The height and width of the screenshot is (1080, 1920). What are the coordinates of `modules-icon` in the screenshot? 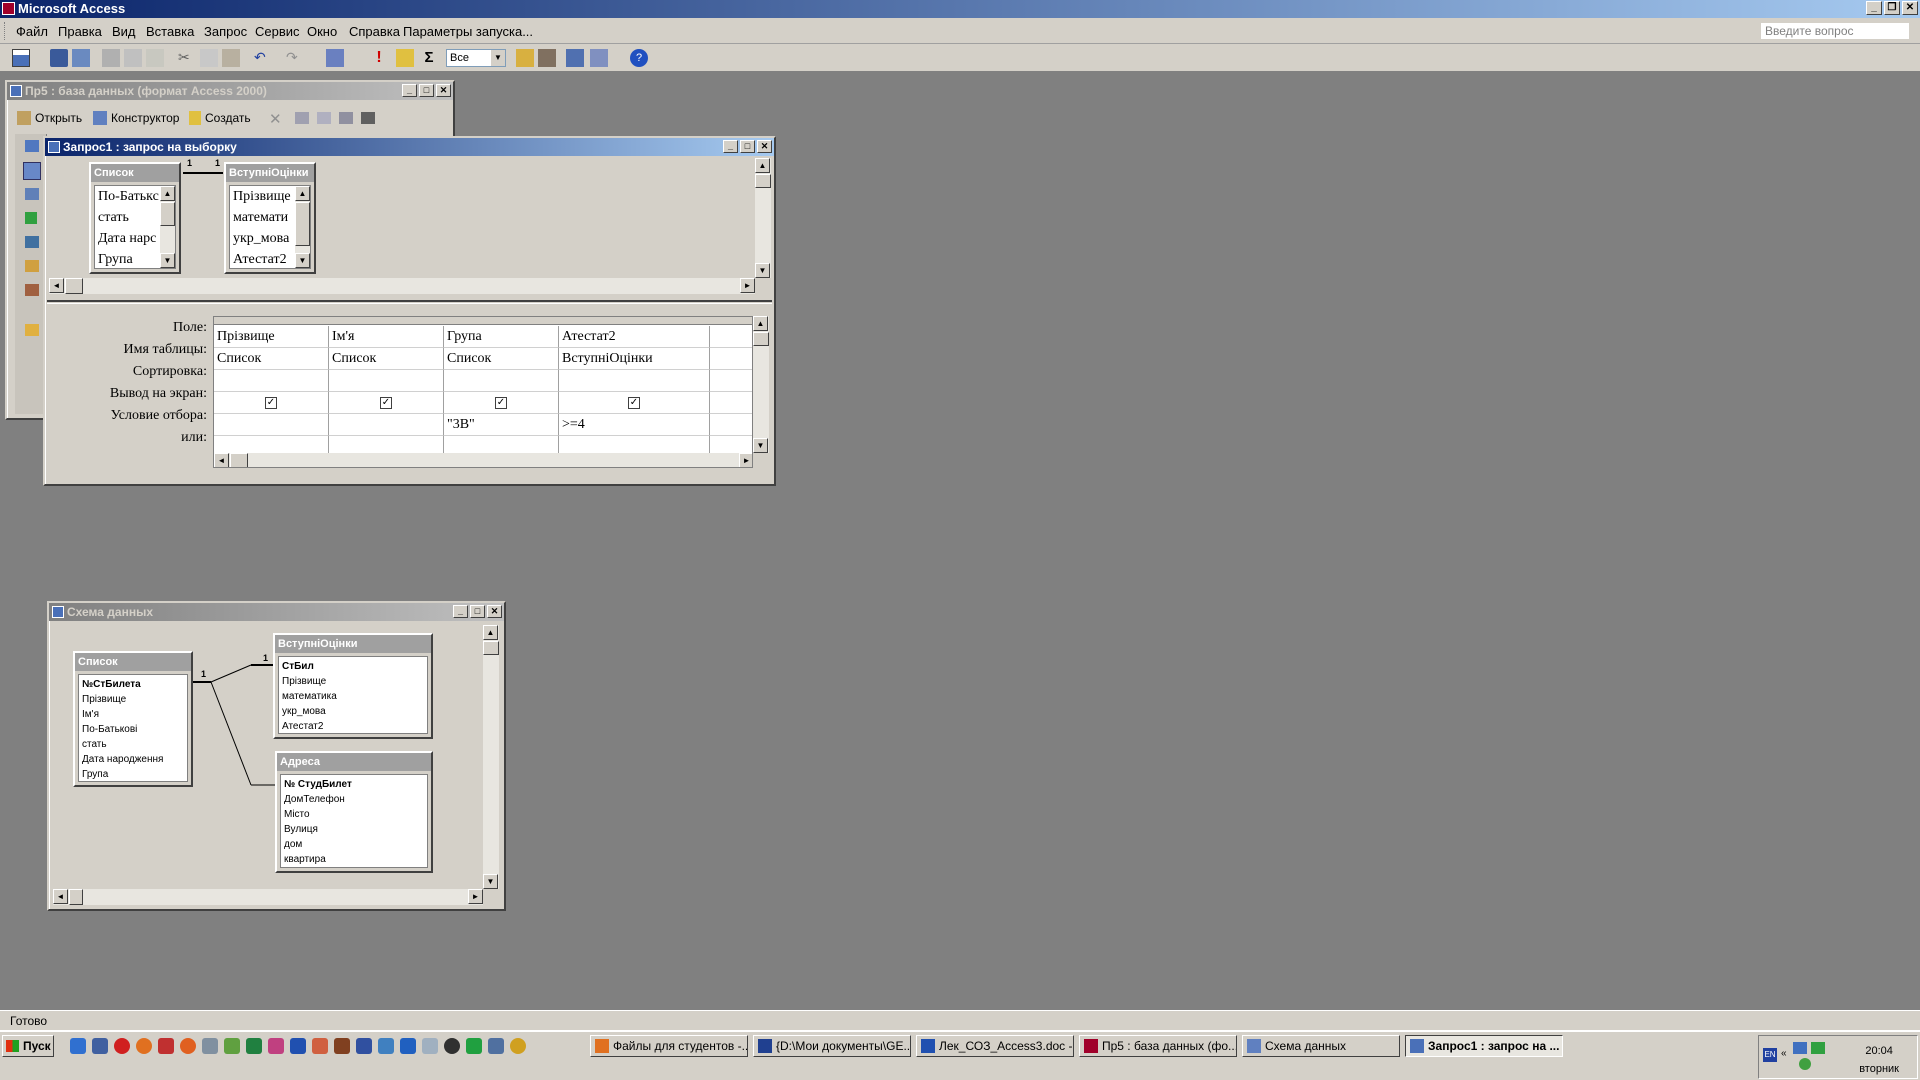 It's located at (32, 290).